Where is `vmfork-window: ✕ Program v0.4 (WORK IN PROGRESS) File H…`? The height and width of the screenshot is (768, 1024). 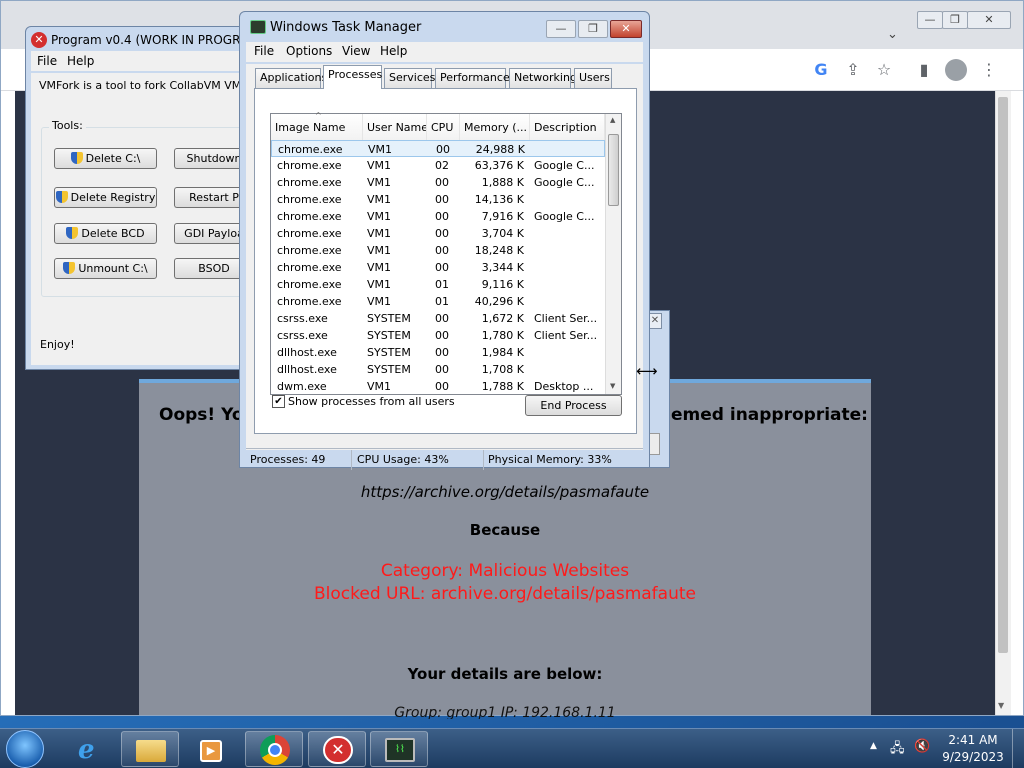
vmfork-window: ✕ Program v0.4 (WORK IN PROGRESS) File H… is located at coordinates (140, 198).